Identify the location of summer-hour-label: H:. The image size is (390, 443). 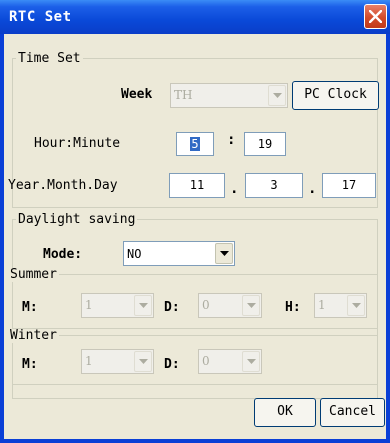
(293, 307).